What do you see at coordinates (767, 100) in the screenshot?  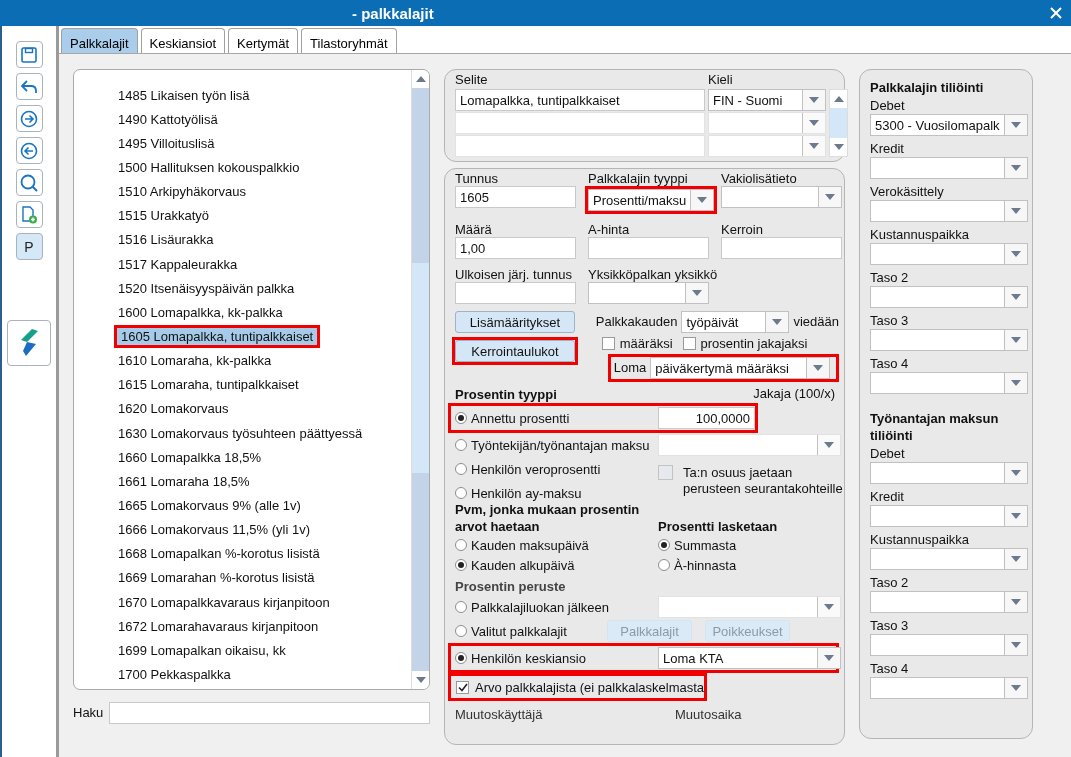 I see `dropdown: FIN - Suomi` at bounding box center [767, 100].